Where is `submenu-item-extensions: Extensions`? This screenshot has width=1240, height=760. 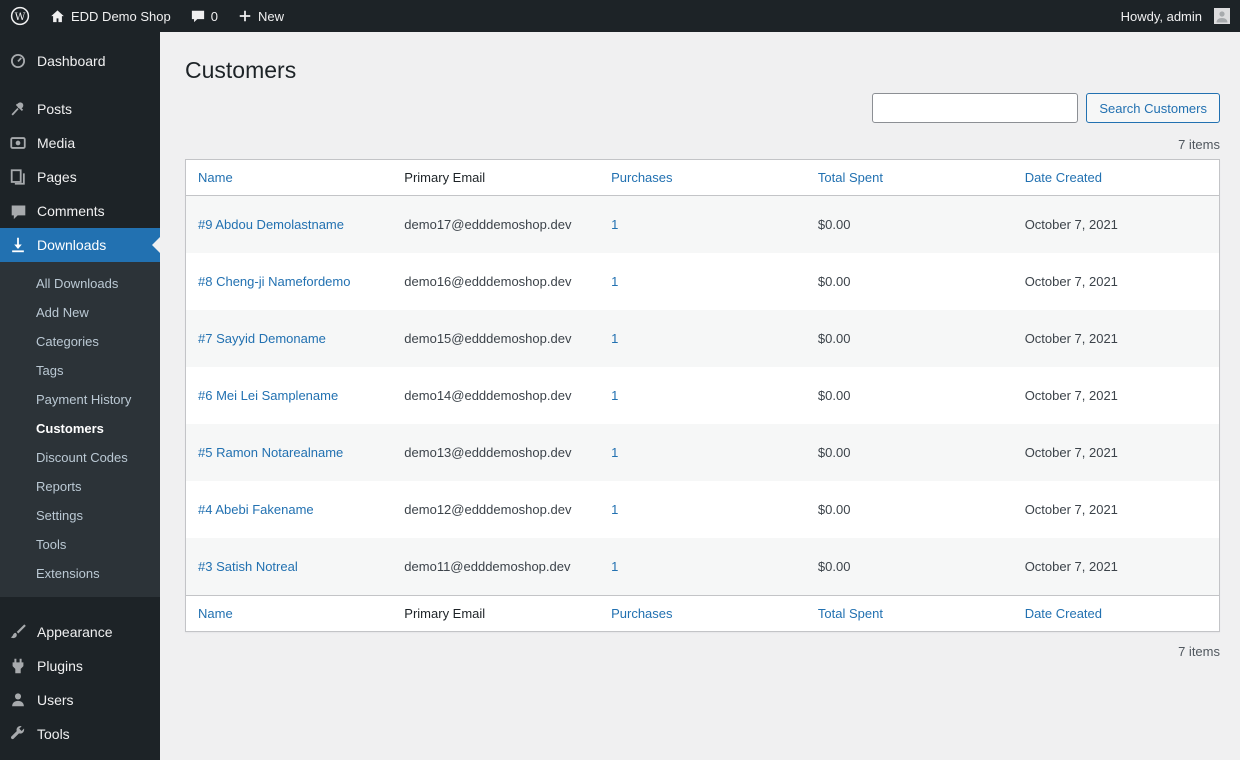
submenu-item-extensions: Extensions is located at coordinates (80, 573).